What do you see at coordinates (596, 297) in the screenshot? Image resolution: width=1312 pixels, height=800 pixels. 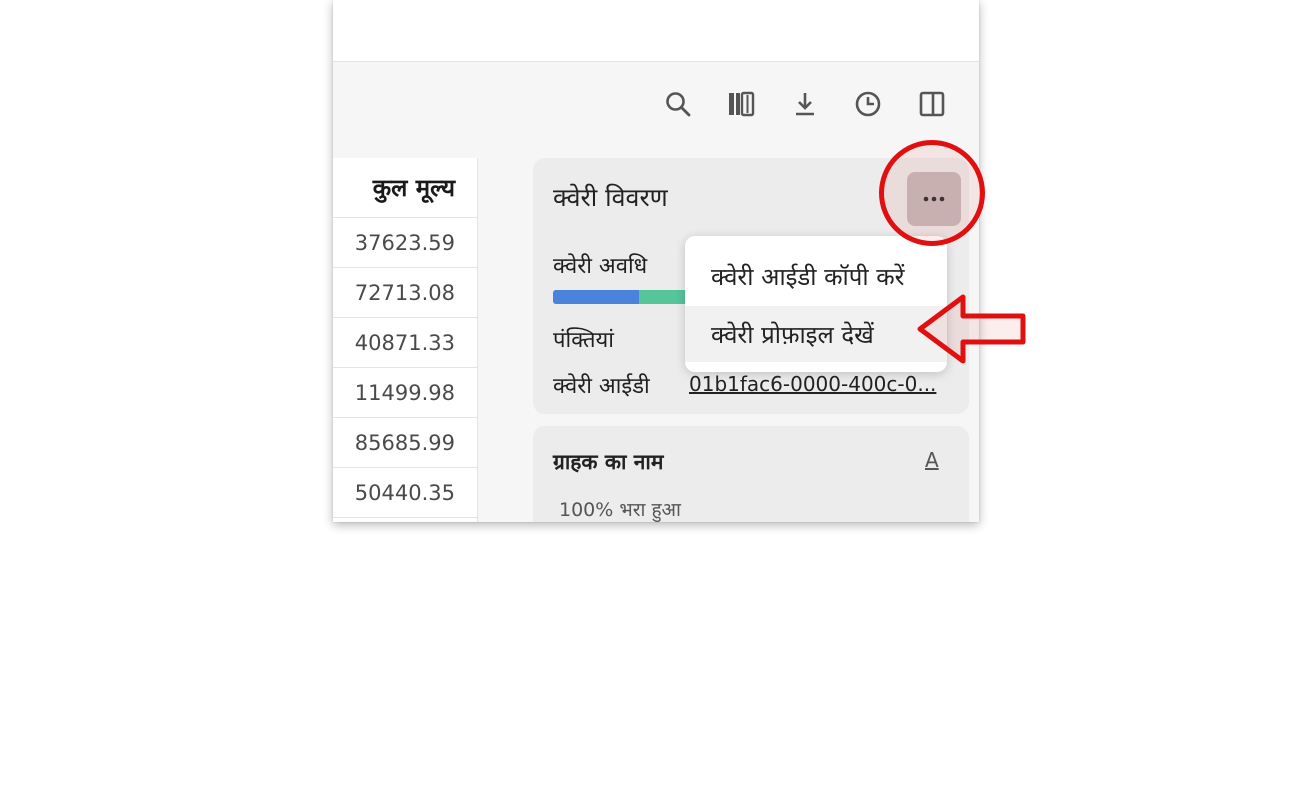 I see `duration-bar-segment` at bounding box center [596, 297].